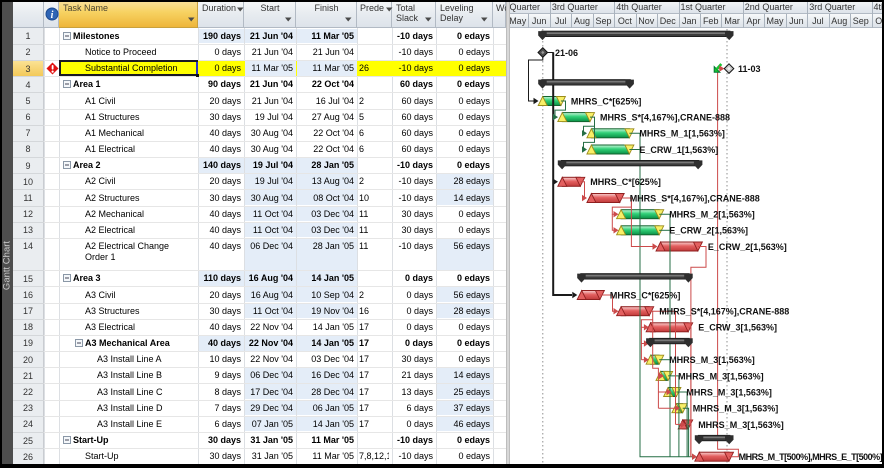 This screenshot has width=884, height=468. I want to click on svg-text: MHRS_M_T[500%],MHRS_E_T[500%], so click(811, 457).